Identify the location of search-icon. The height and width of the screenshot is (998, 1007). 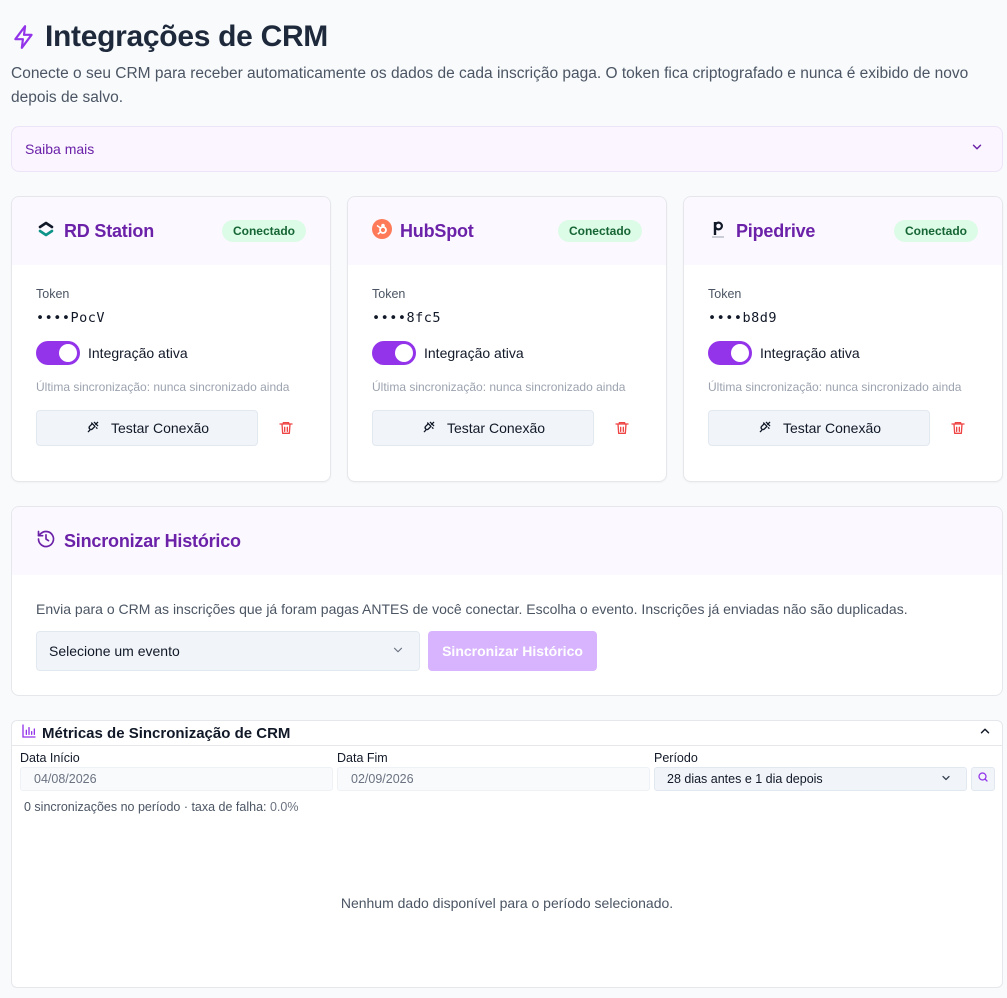
(983, 779).